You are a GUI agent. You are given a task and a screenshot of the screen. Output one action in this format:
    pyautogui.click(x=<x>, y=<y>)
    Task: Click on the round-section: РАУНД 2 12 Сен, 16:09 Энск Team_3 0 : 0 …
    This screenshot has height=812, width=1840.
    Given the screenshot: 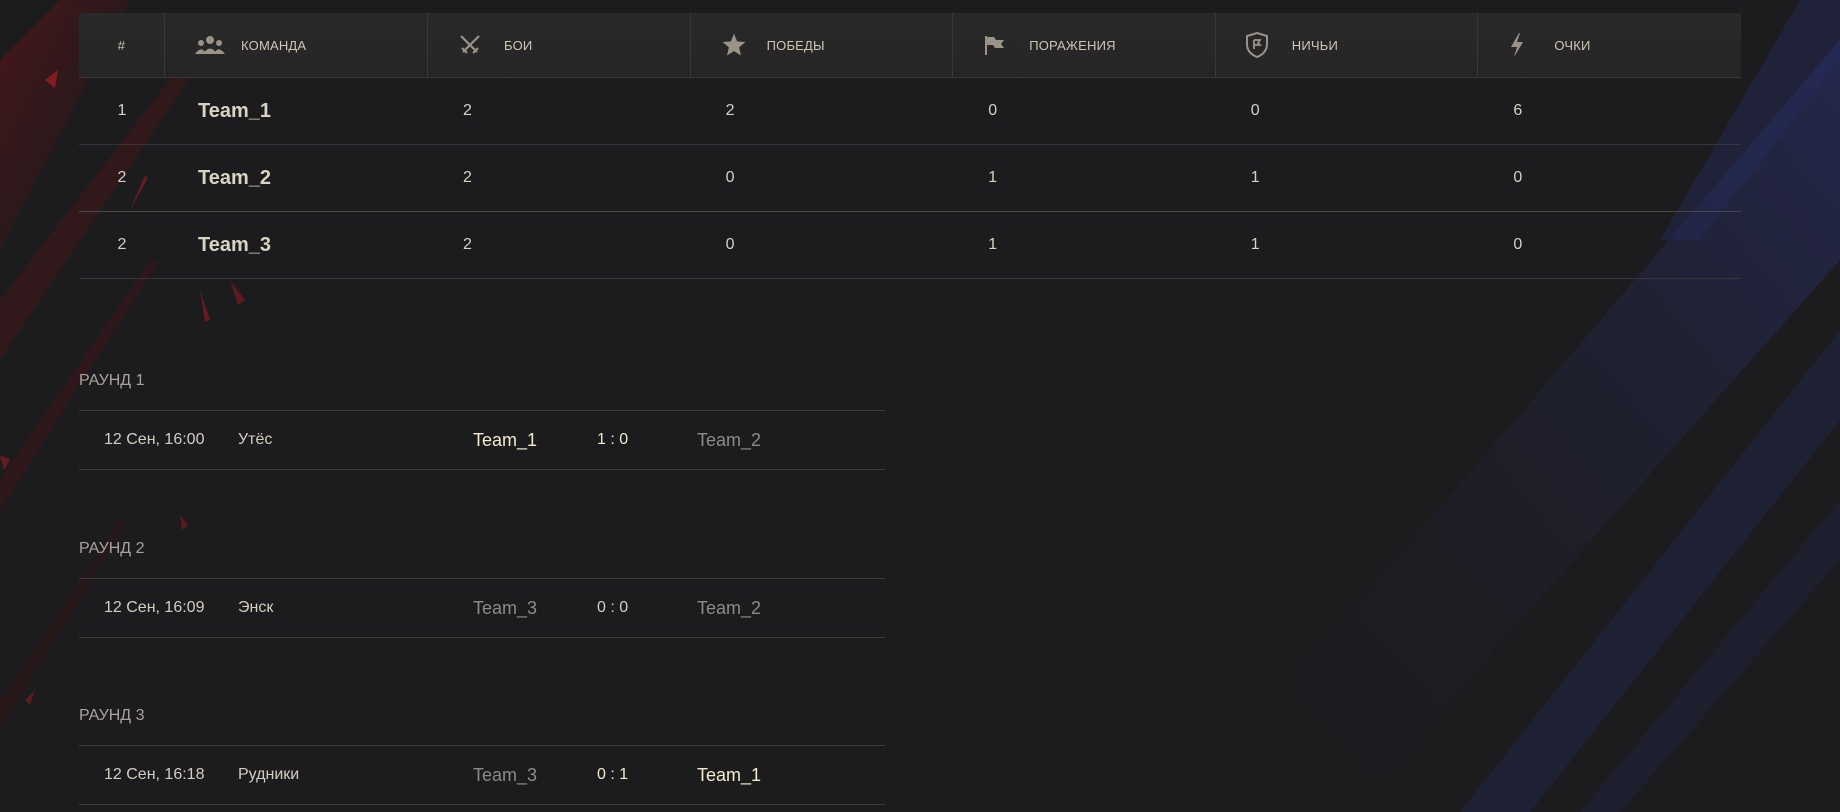 What is the action you would take?
    pyautogui.click(x=482, y=588)
    